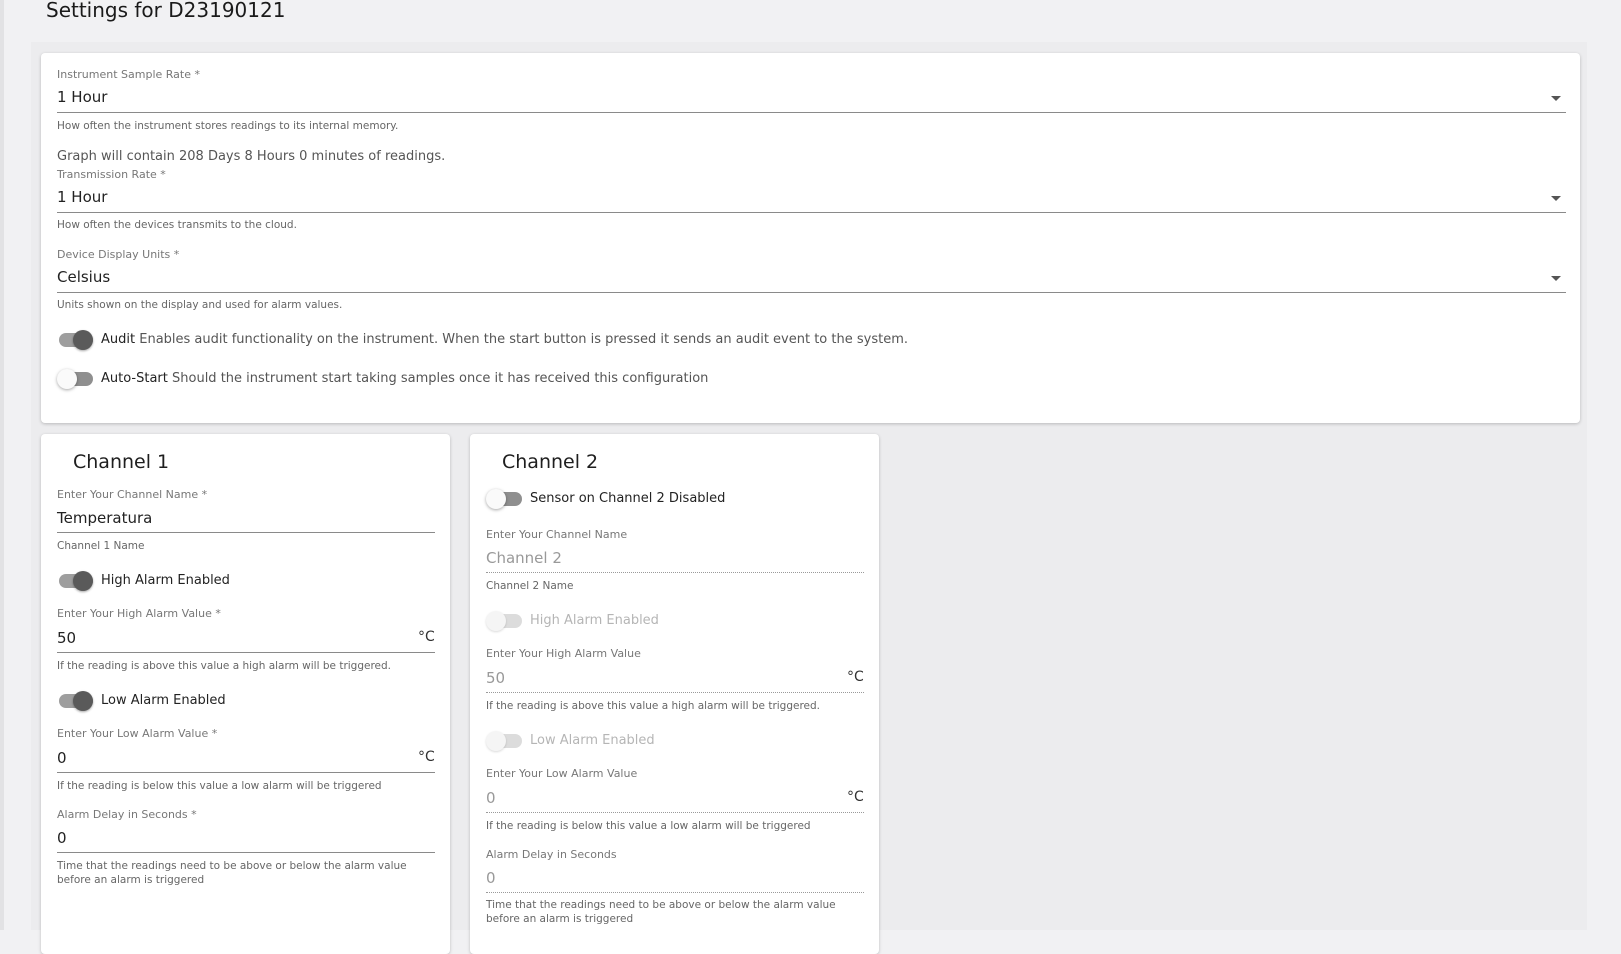  I want to click on channel-2-high-alarm-label: Enter Your High Alarm Value, so click(563, 653).